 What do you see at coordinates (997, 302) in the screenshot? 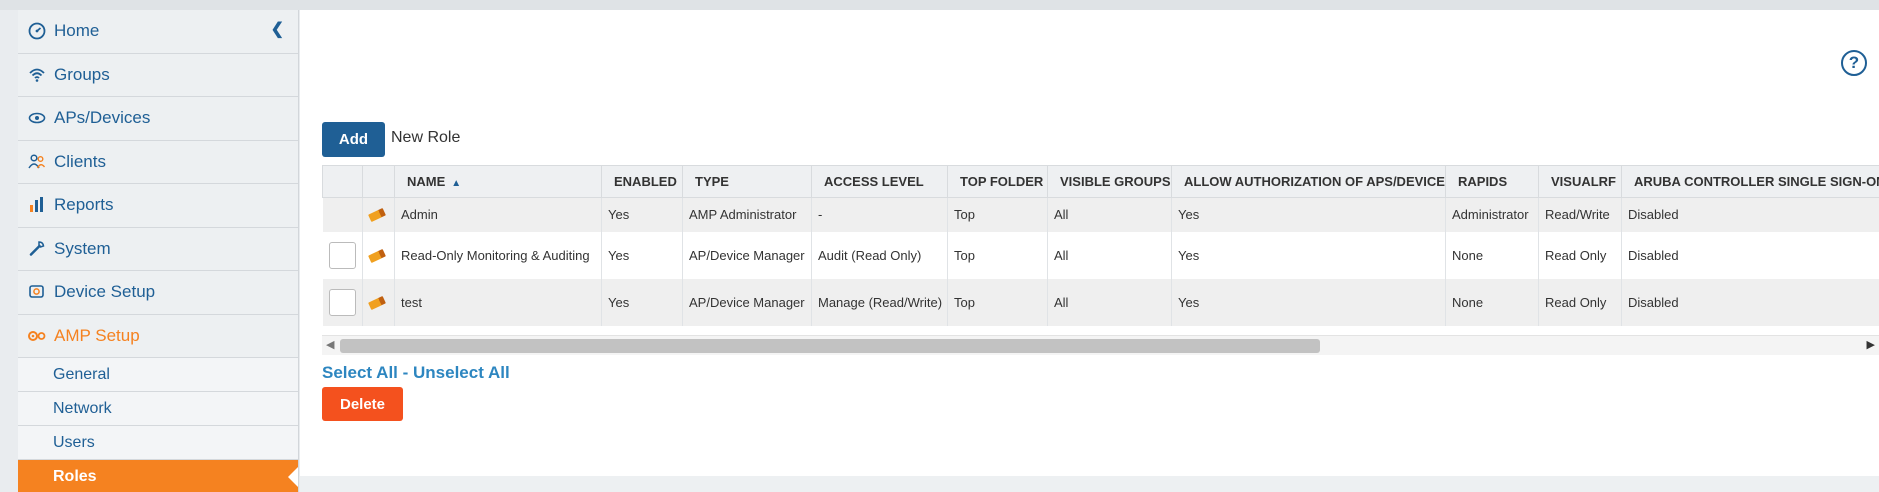
I see `cell-top-folder: Top` at bounding box center [997, 302].